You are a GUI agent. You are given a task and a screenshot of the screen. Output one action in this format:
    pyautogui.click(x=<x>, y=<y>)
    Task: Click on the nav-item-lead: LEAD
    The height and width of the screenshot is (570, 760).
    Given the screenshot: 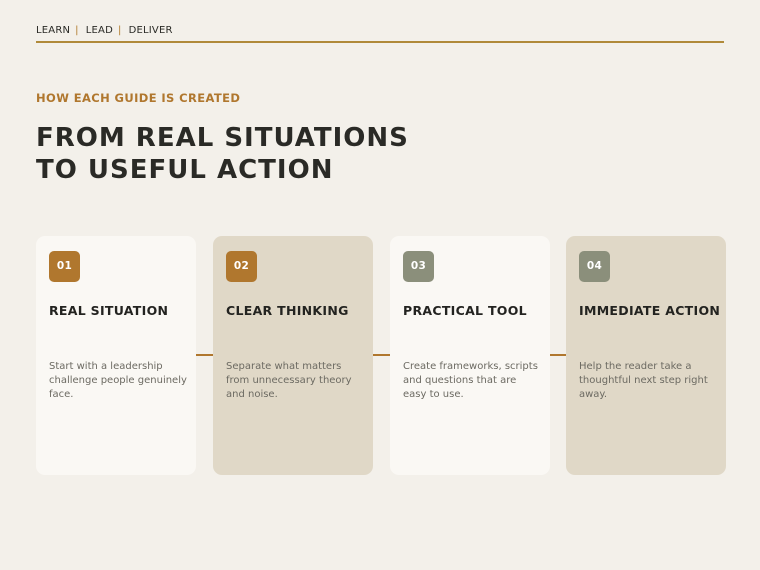 What is the action you would take?
    pyautogui.click(x=99, y=30)
    